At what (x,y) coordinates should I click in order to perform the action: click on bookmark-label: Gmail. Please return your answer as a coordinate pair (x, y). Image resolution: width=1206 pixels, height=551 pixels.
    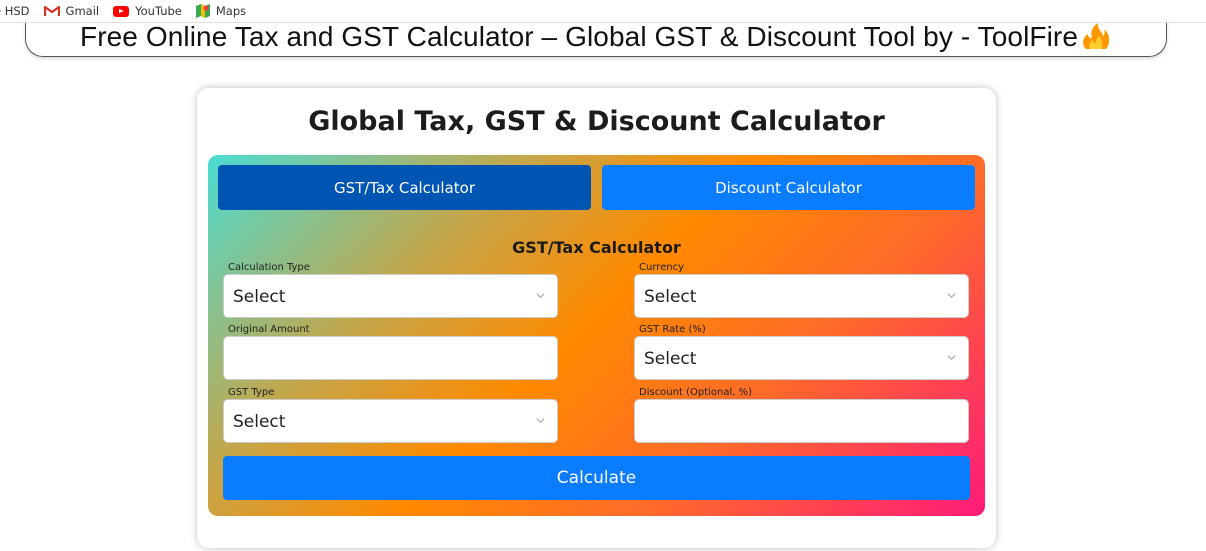
    Looking at the image, I should click on (82, 11).